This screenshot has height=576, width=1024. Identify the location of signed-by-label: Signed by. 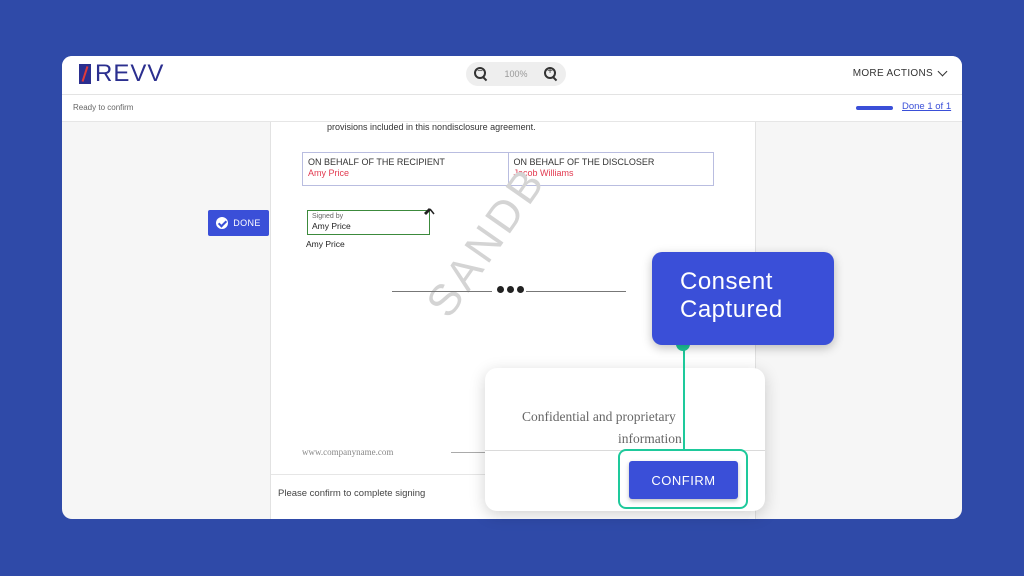
(328, 216).